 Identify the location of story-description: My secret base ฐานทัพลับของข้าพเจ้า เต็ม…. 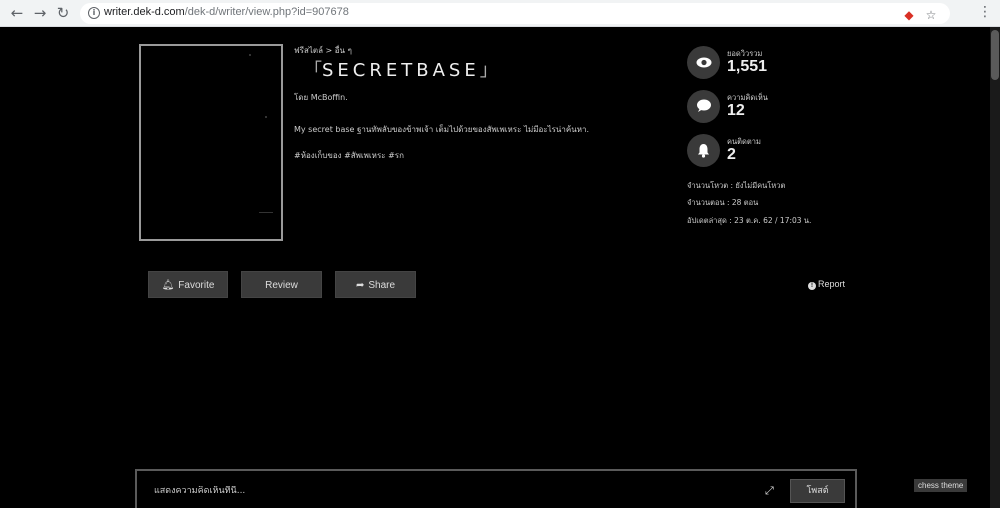
(442, 129).